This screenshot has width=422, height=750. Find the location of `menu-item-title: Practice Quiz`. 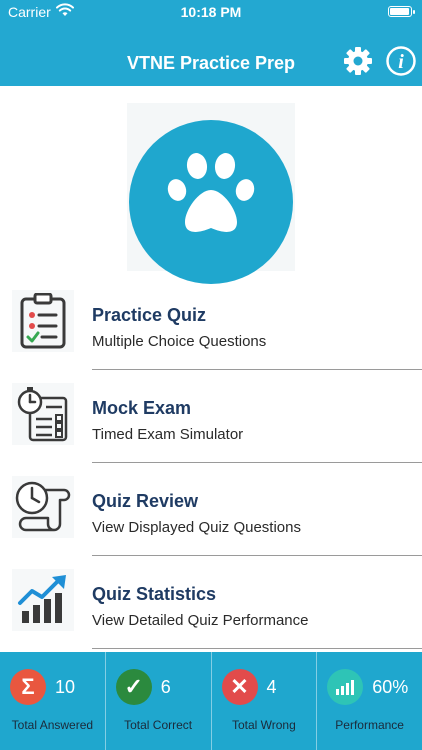

menu-item-title: Practice Quiz is located at coordinates (149, 315).